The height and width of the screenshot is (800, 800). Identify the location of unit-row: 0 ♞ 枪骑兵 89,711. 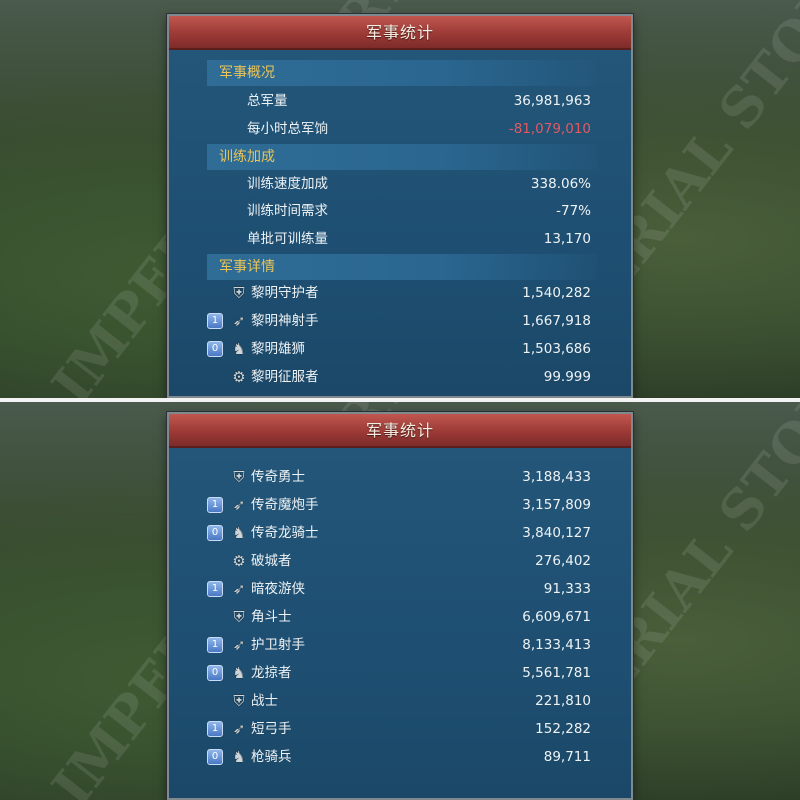
(402, 757).